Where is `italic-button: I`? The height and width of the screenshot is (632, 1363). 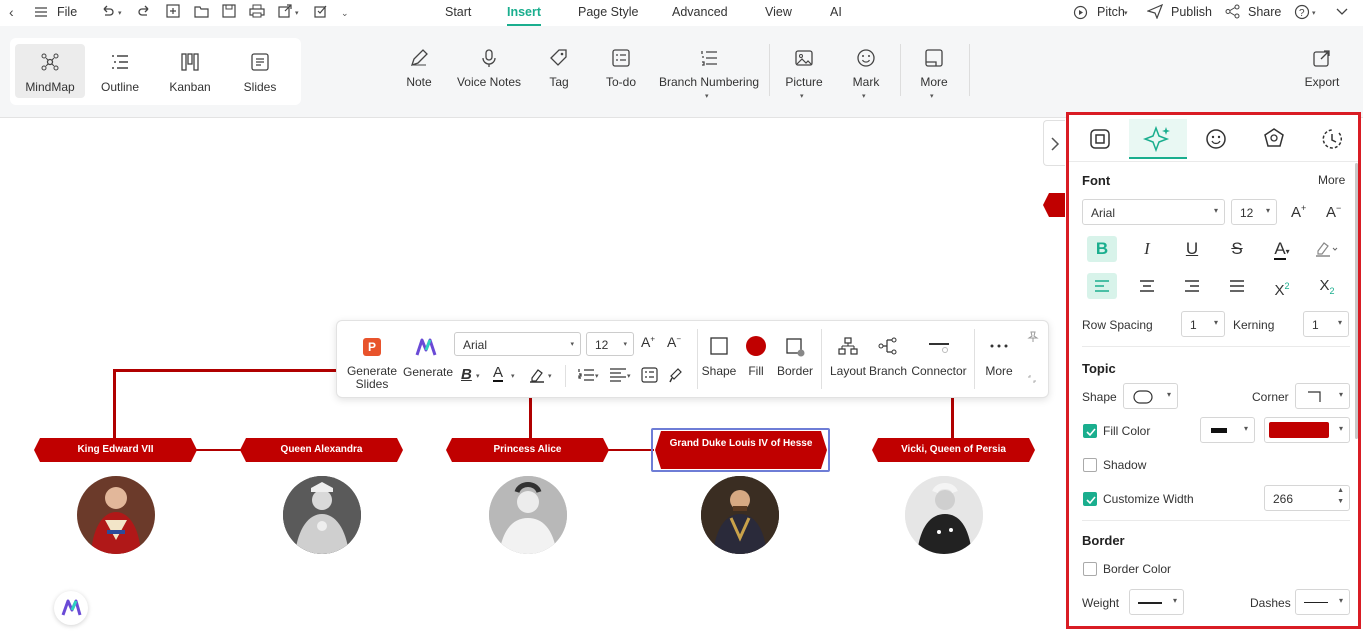 italic-button: I is located at coordinates (1147, 249).